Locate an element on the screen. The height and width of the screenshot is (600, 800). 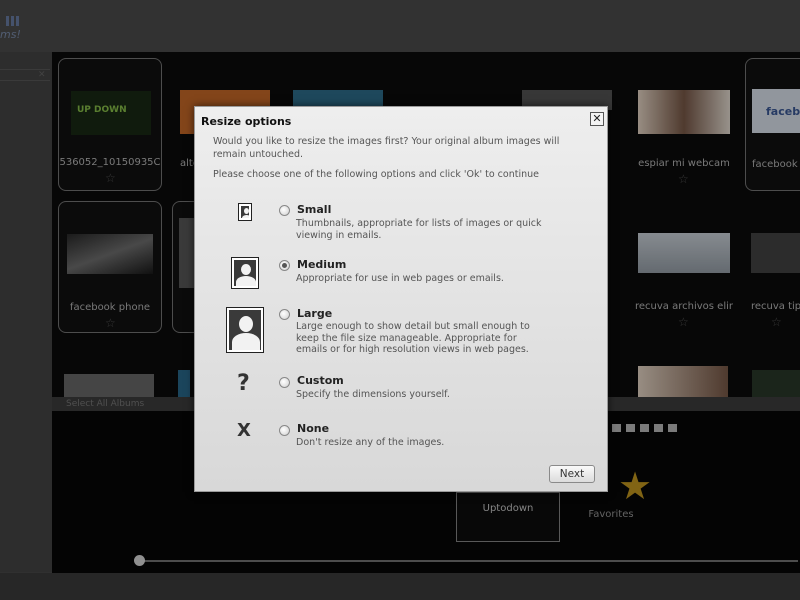
radio-large is located at coordinates (284, 314).